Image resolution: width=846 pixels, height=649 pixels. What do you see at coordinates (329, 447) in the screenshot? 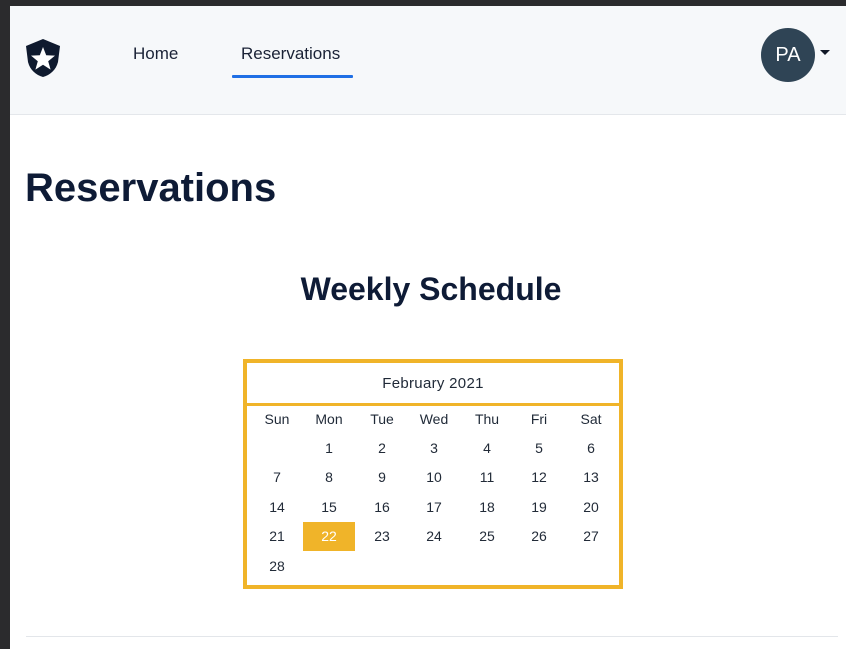
I see `calendar-day: 1` at bounding box center [329, 447].